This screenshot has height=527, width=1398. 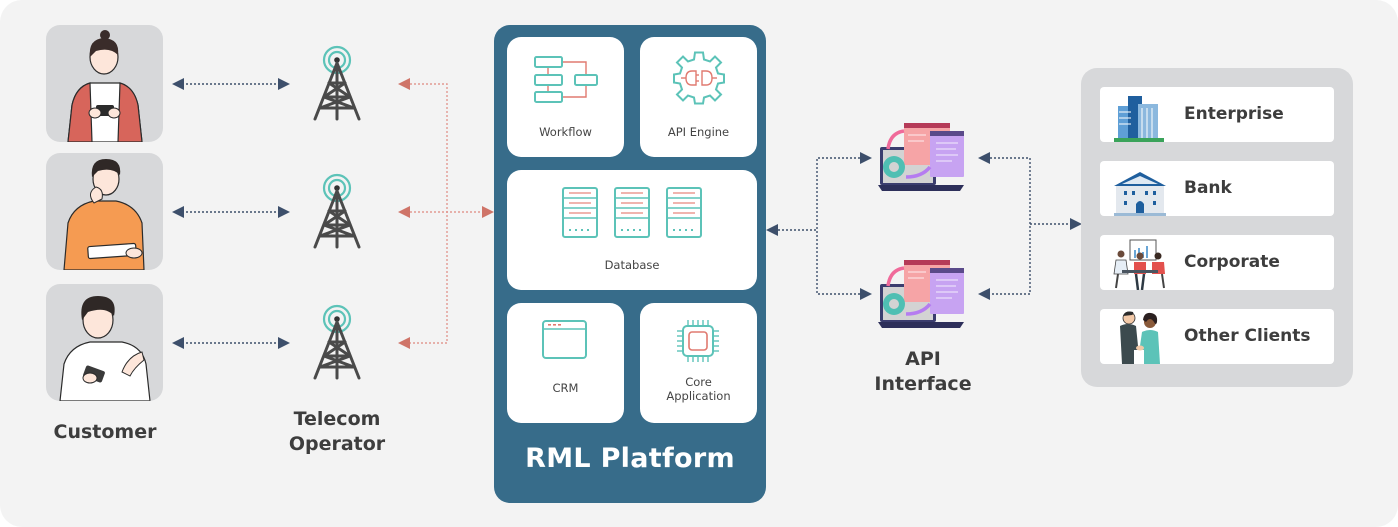 I want to click on client-label: Bank, so click(x=1208, y=188).